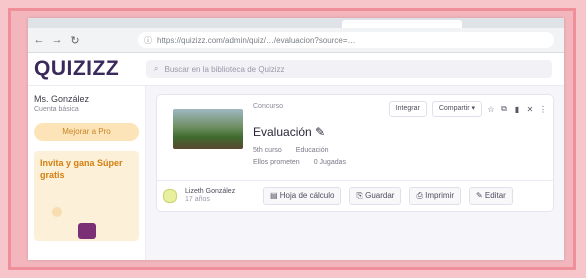 Image resolution: width=586 pixels, height=278 pixels. What do you see at coordinates (208, 129) in the screenshot?
I see `quiz-thumbnail` at bounding box center [208, 129].